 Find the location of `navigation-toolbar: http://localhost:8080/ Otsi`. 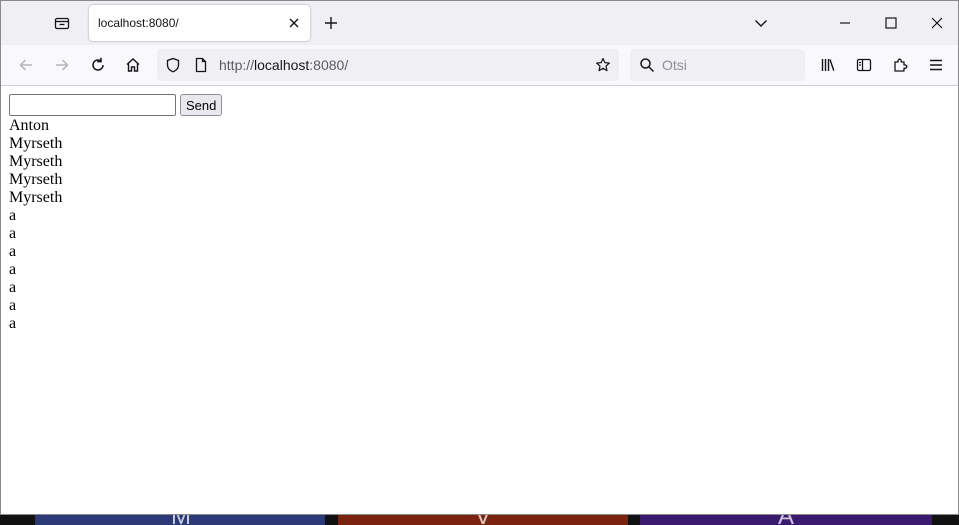

navigation-toolbar: http://localhost:8080/ Otsi is located at coordinates (479, 65).